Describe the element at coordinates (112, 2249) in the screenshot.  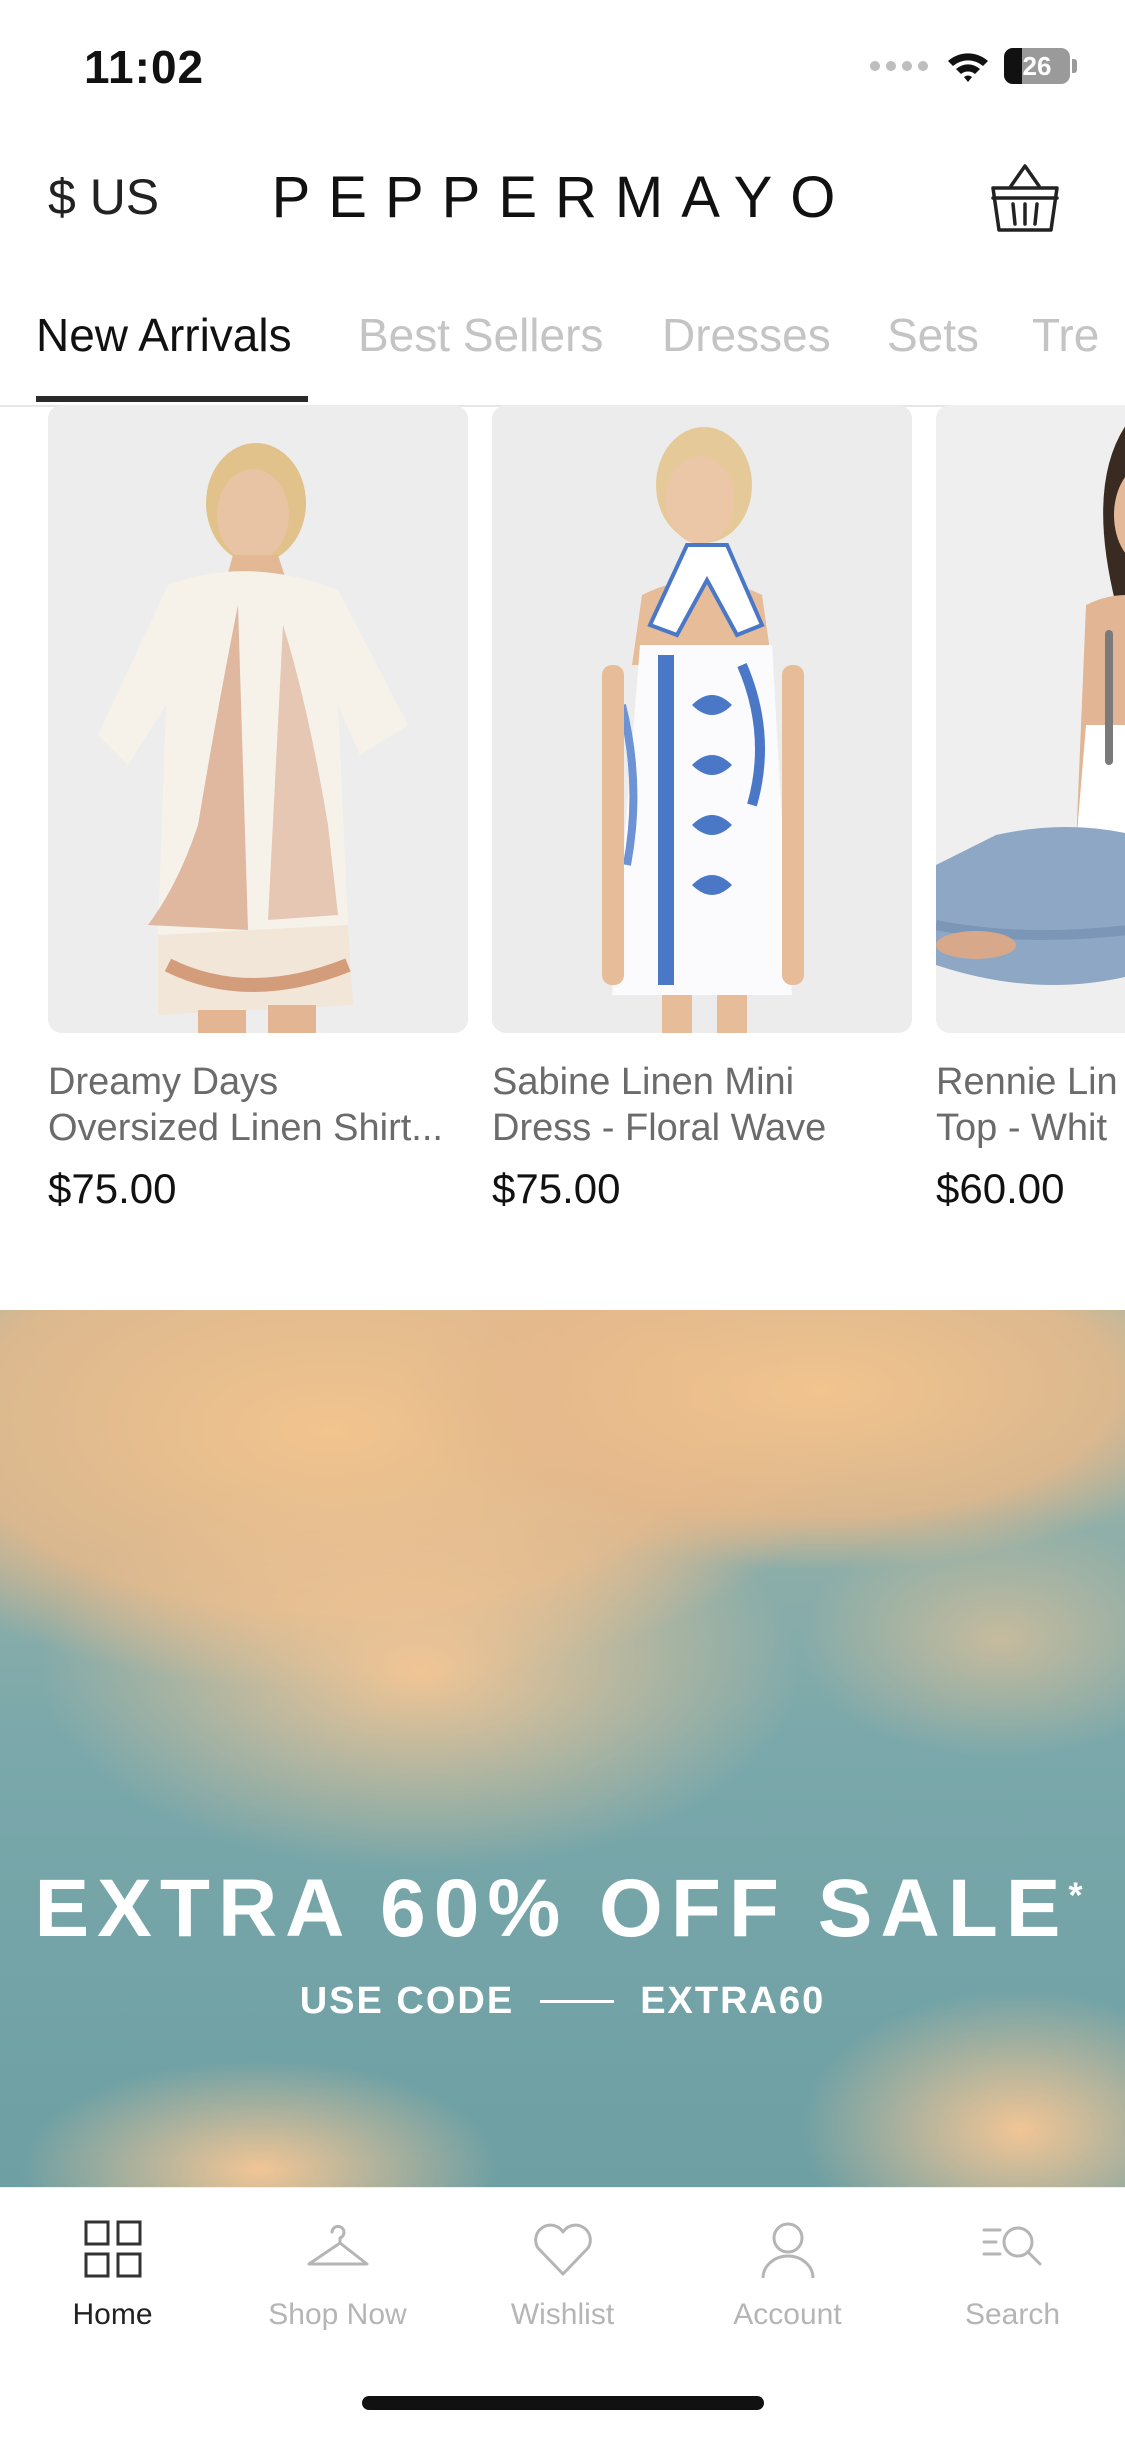
I see `grid-icon` at that location.